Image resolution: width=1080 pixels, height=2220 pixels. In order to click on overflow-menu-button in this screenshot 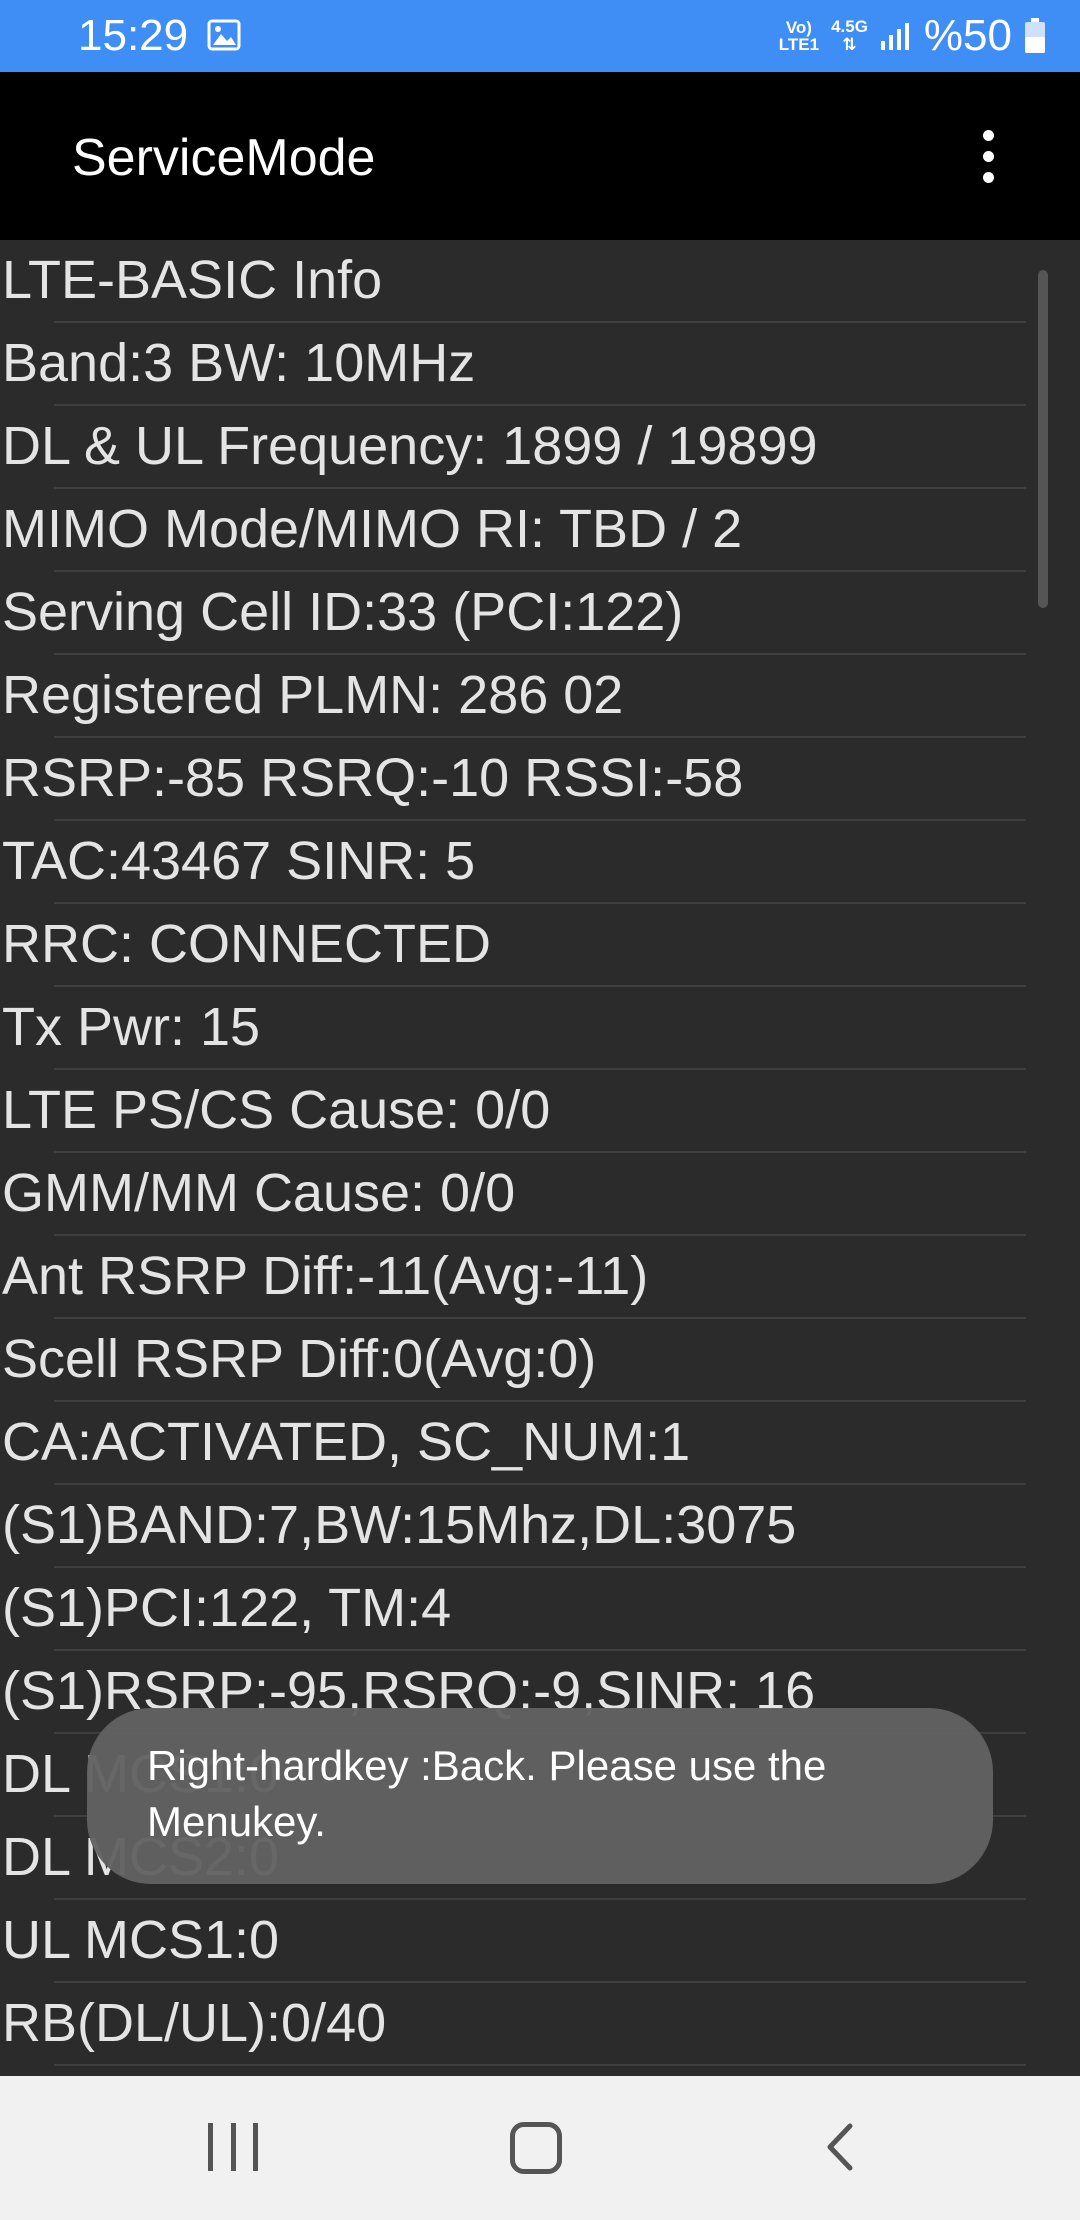, I will do `click(988, 156)`.